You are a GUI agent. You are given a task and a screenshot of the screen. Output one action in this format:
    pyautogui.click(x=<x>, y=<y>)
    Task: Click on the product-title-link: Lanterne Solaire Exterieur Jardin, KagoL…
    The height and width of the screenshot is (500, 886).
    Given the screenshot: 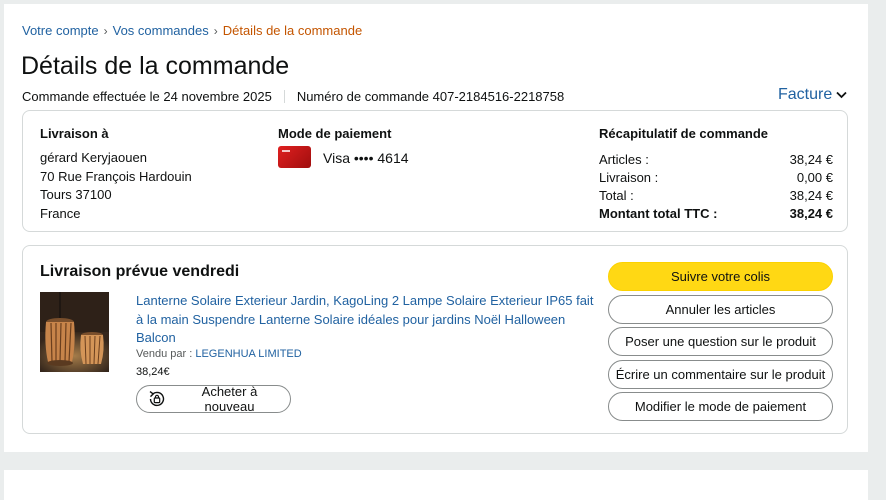 What is the action you would take?
    pyautogui.click(x=366, y=320)
    